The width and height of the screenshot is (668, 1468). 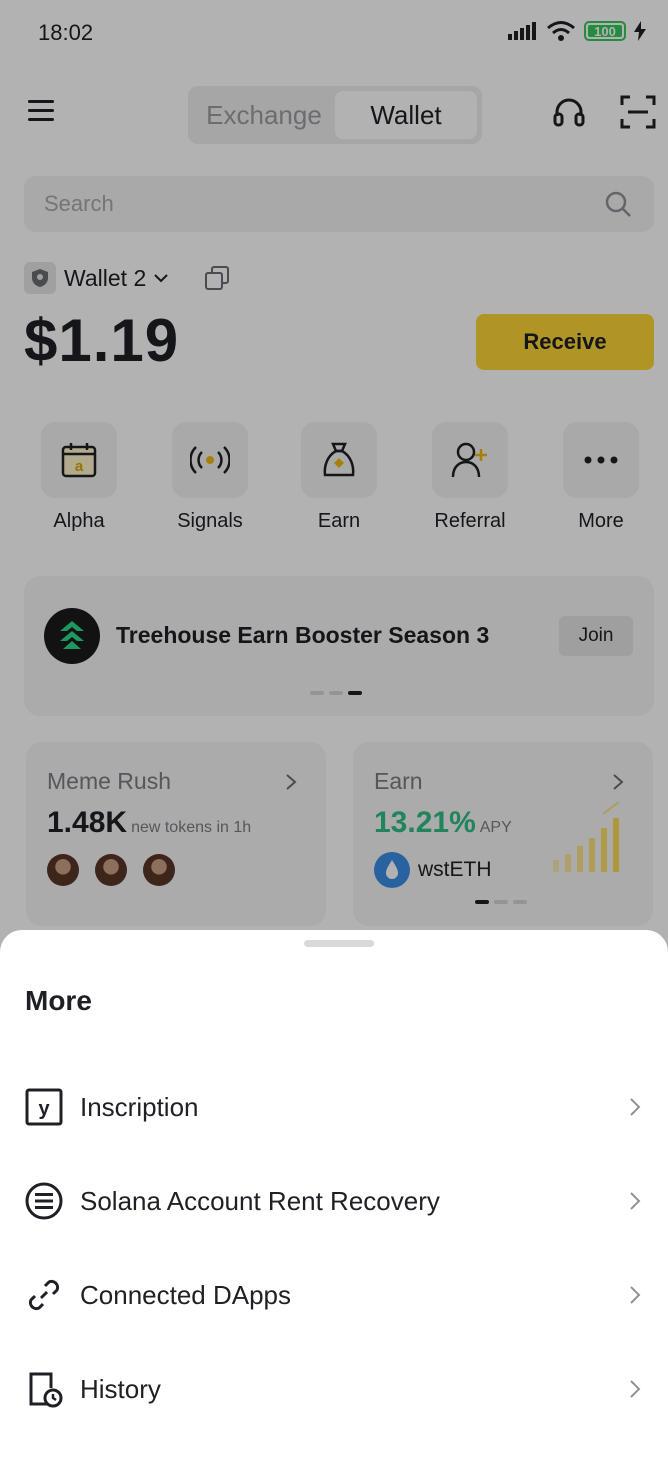 I want to click on menu-item-solana-rent-recovery: Solana Account Rent Recovery, so click(x=334, y=1201).